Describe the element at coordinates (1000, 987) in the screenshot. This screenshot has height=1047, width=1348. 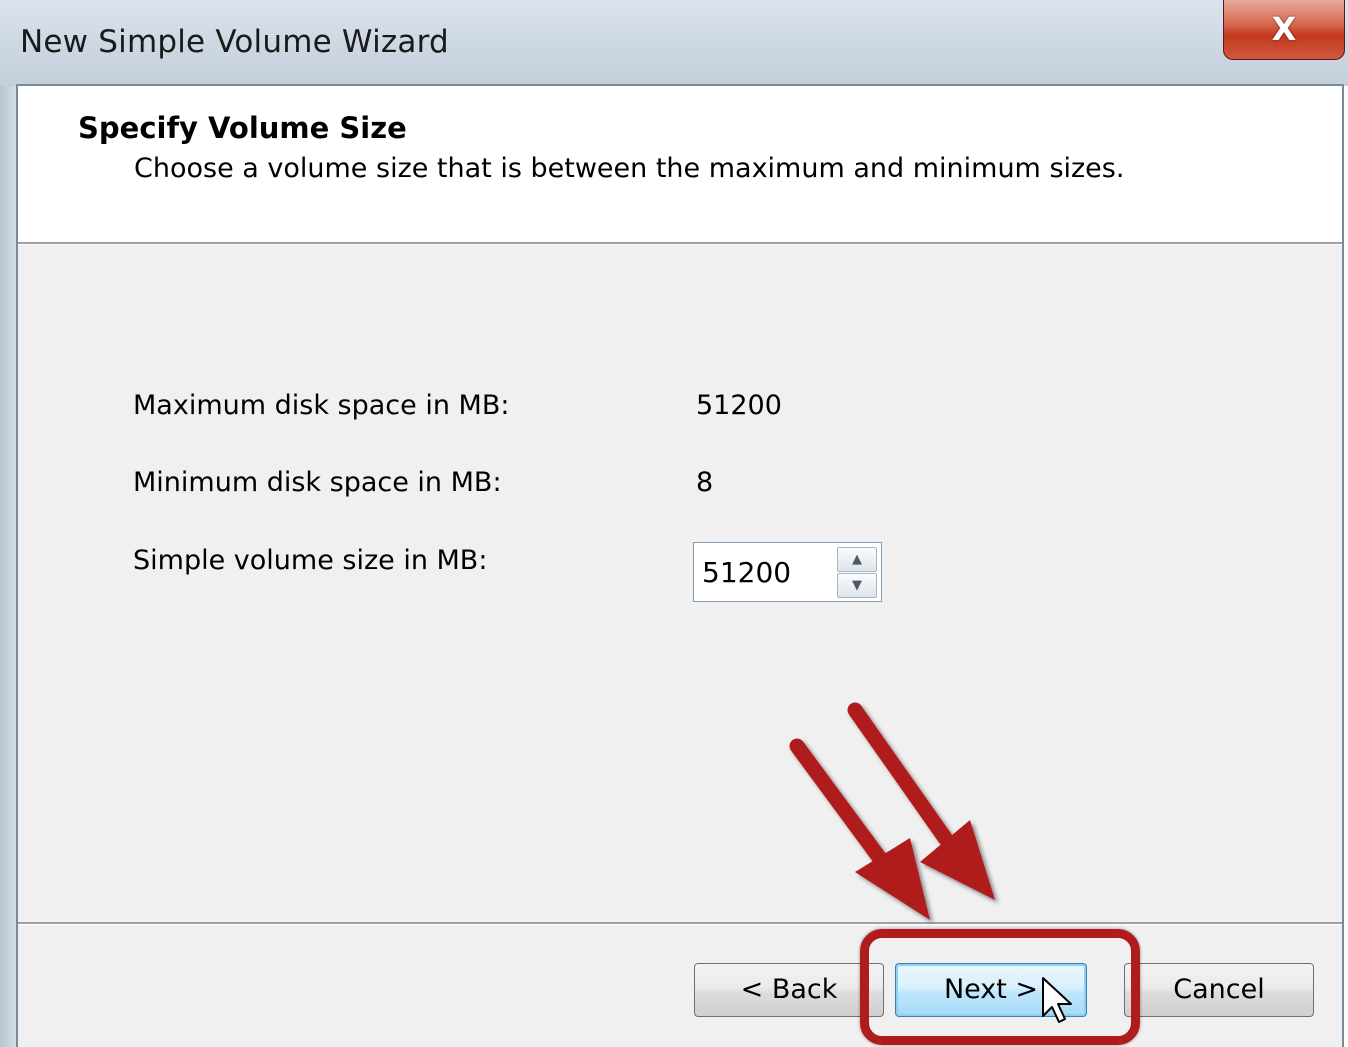
I see `next-highlight-box` at that location.